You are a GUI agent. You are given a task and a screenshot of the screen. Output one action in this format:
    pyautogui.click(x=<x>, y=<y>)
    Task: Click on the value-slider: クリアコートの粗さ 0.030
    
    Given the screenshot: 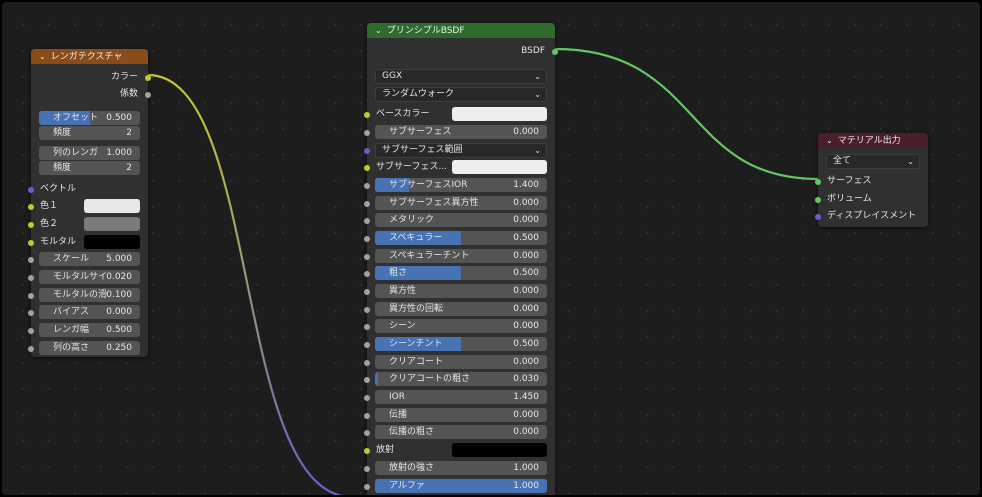 What is the action you would take?
    pyautogui.click(x=461, y=379)
    